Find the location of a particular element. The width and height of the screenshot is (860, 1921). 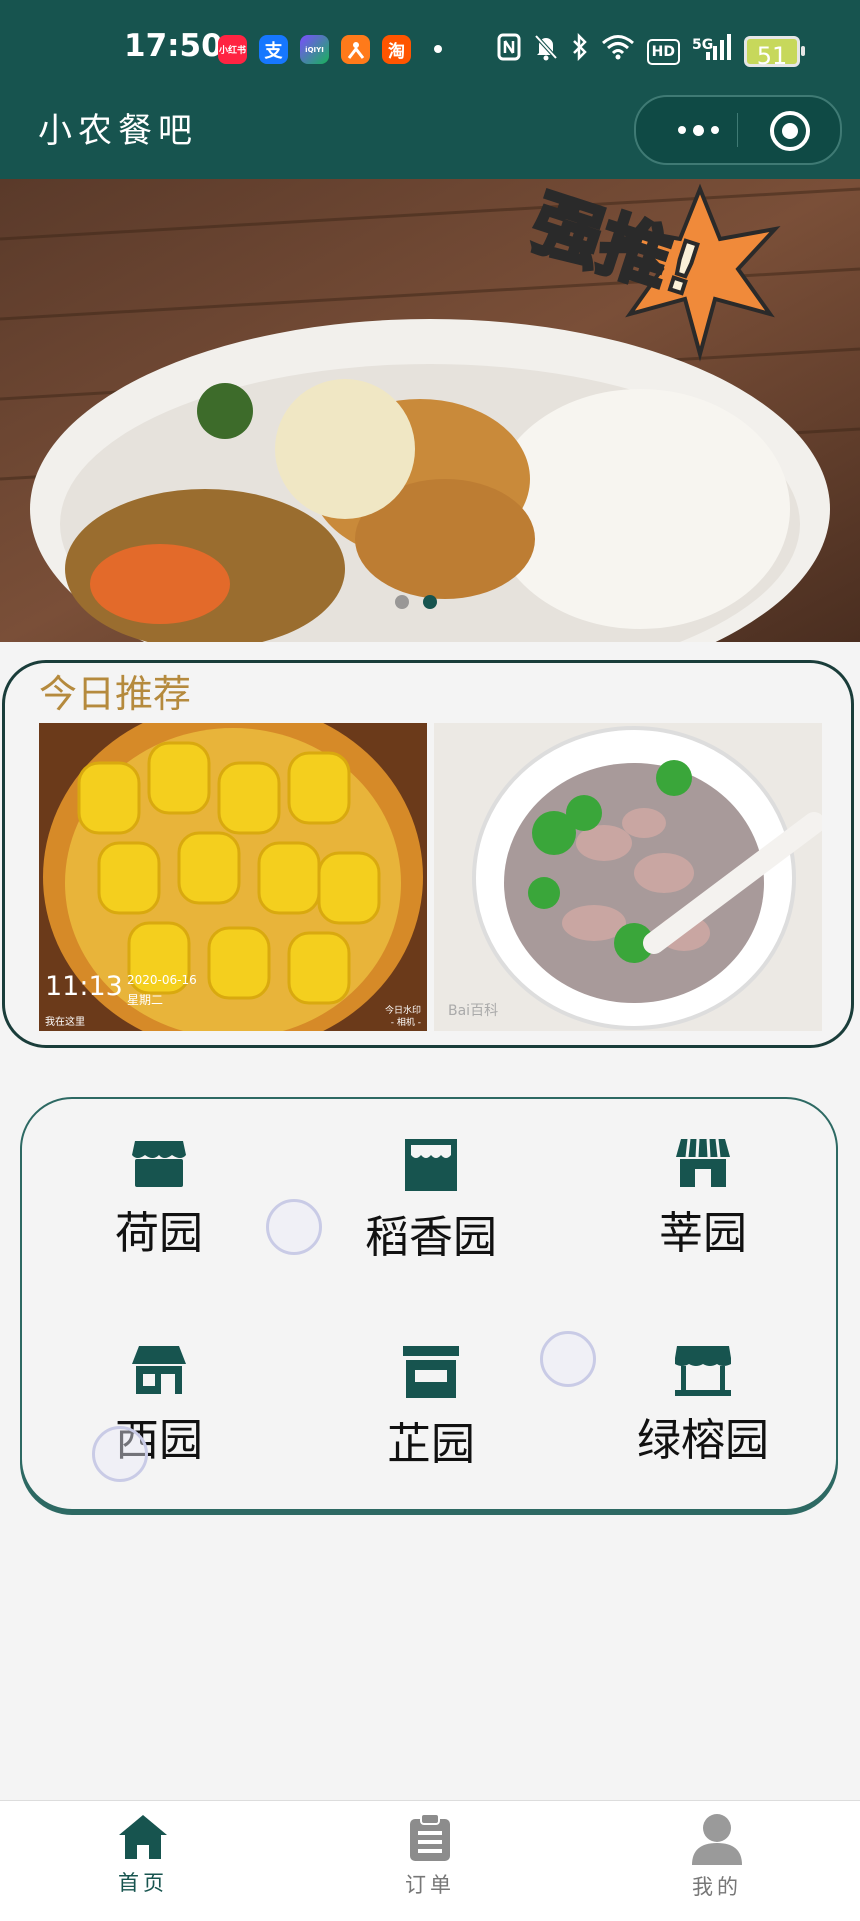

pork-soup-image: Bai百科 is located at coordinates (628, 877).